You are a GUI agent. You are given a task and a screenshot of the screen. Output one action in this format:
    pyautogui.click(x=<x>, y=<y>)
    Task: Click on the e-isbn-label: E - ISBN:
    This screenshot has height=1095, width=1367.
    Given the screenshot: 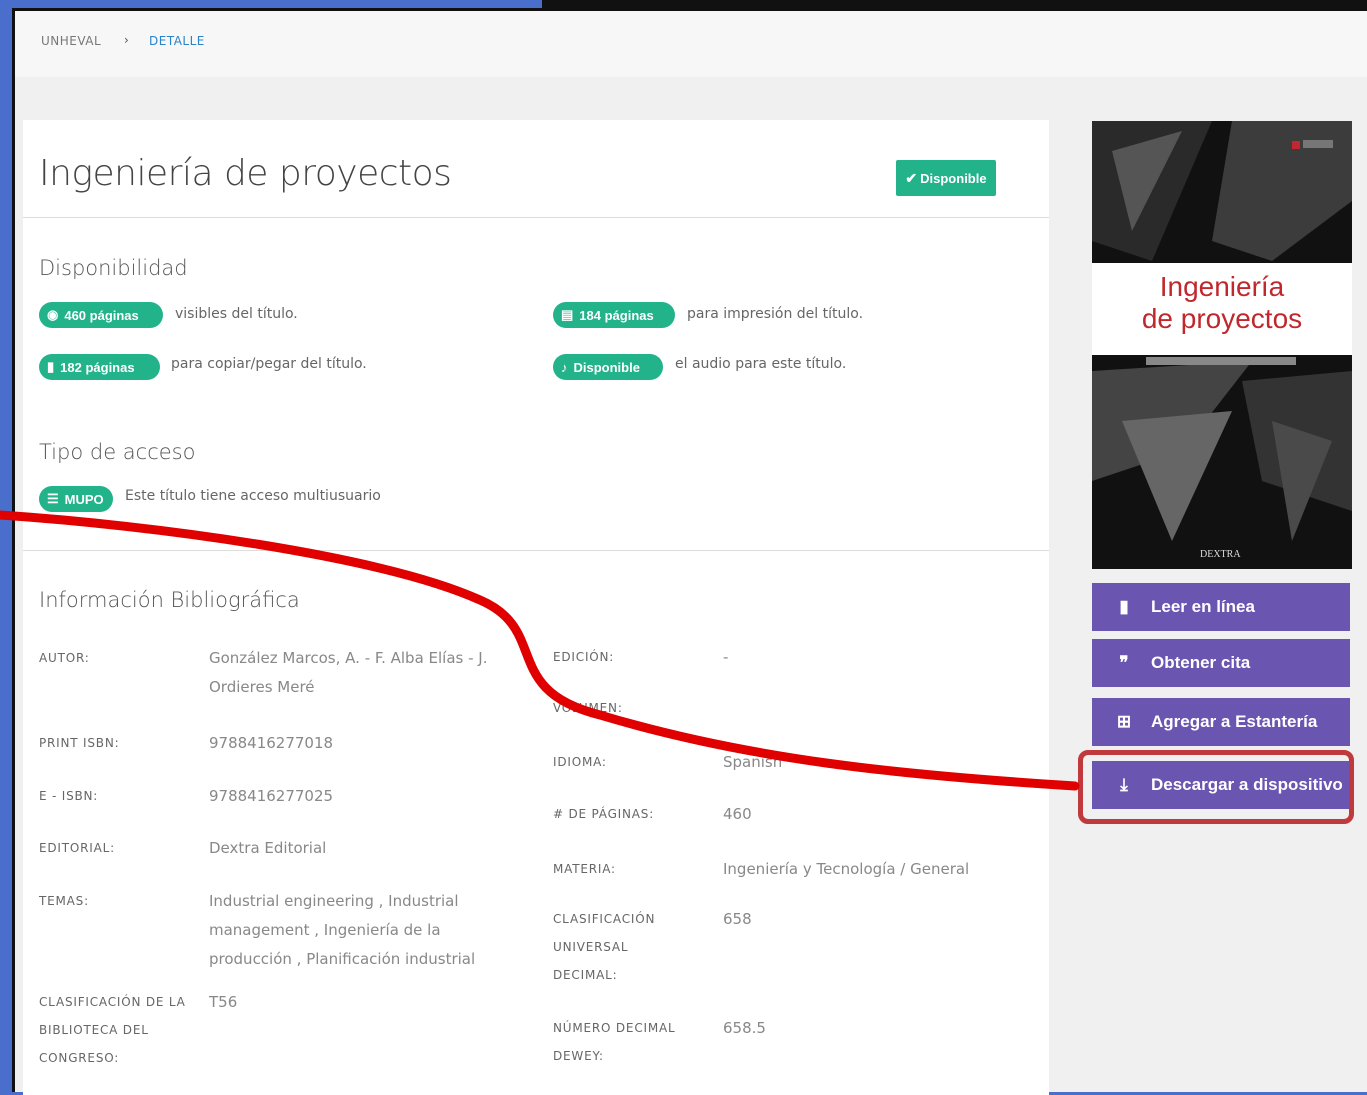 What is the action you would take?
    pyautogui.click(x=69, y=796)
    